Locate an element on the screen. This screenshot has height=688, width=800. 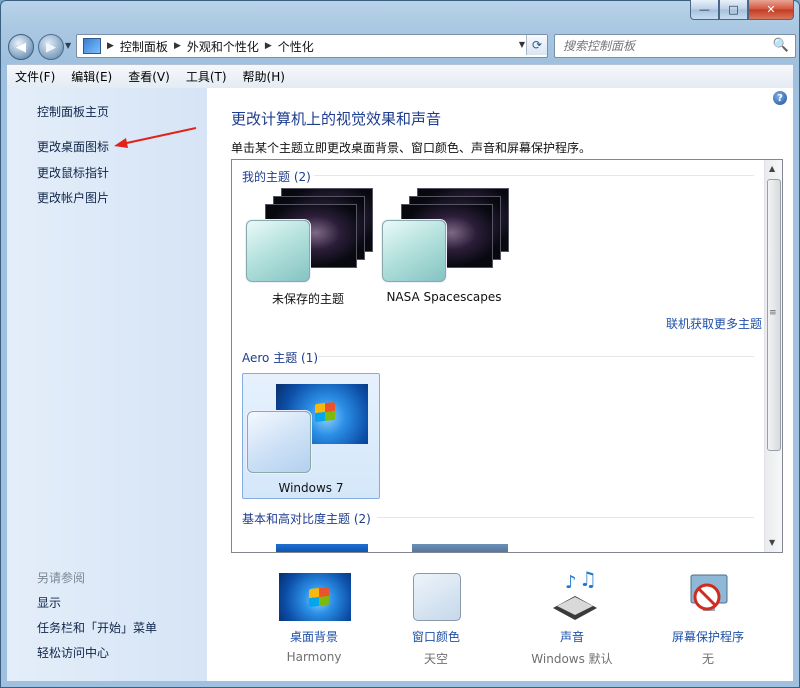
menu-edit: 编辑(E) is located at coordinates (91, 76).